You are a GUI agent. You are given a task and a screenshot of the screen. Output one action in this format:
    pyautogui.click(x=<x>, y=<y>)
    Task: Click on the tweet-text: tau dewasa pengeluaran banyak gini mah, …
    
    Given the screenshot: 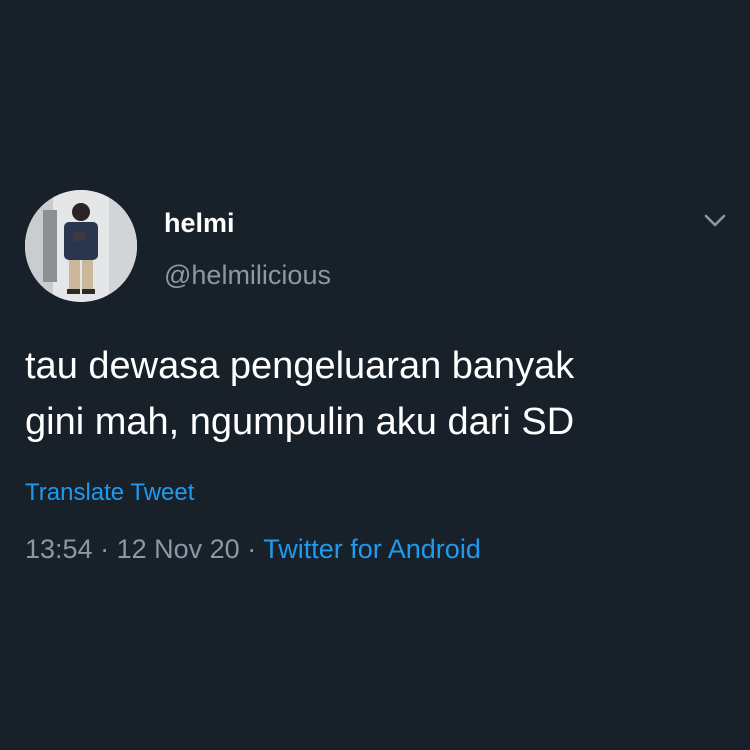 What is the action you would take?
    pyautogui.click(x=300, y=394)
    